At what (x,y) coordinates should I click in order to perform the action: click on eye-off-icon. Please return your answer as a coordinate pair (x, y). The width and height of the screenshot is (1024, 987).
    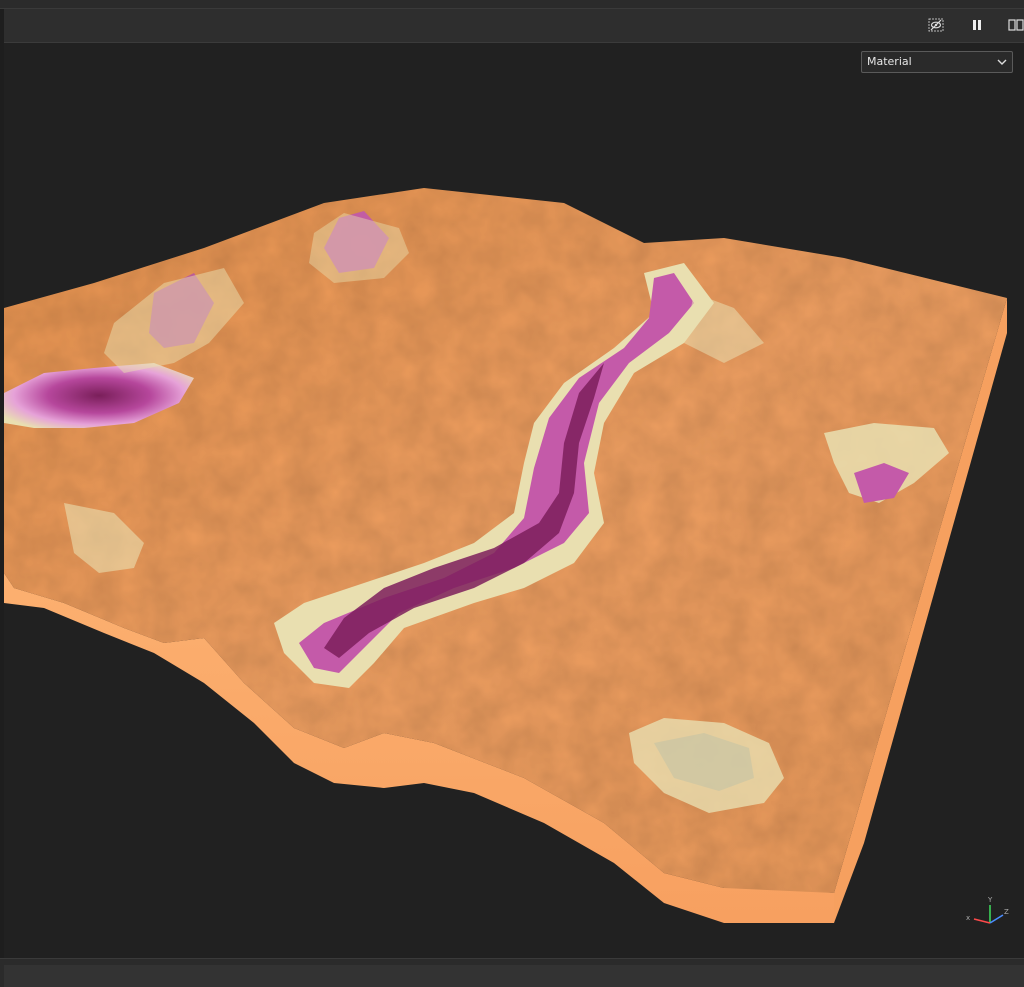
    Looking at the image, I should click on (936, 25).